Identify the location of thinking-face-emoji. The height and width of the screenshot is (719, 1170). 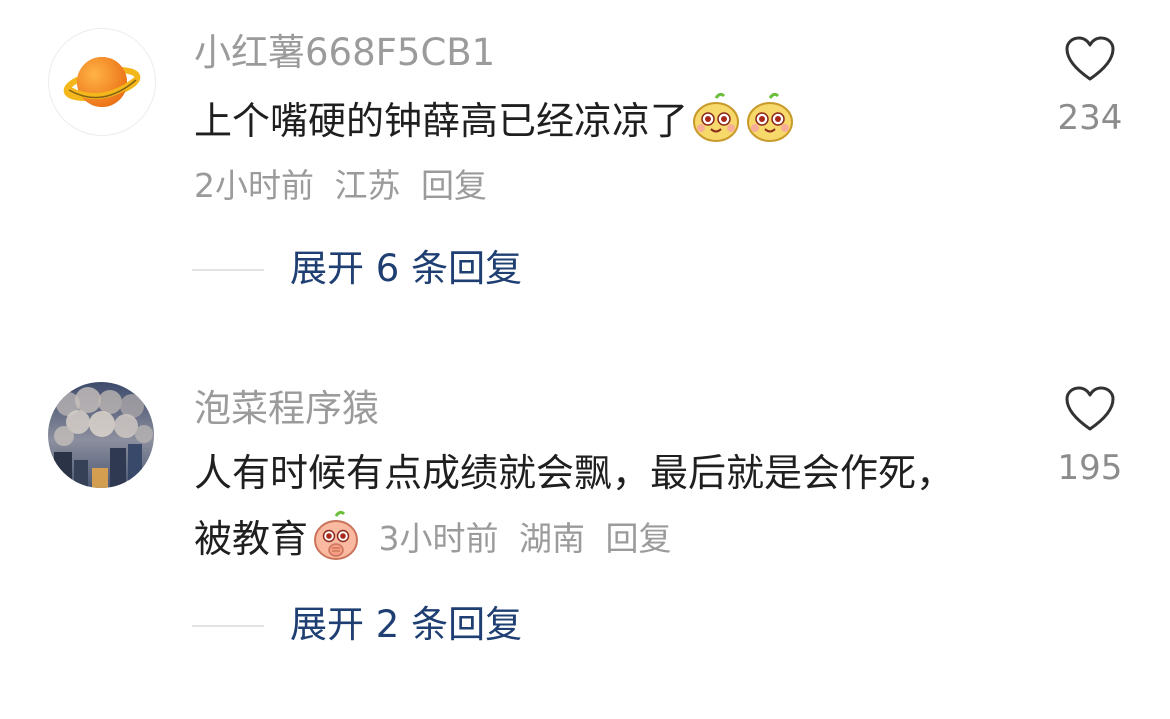
(336, 535).